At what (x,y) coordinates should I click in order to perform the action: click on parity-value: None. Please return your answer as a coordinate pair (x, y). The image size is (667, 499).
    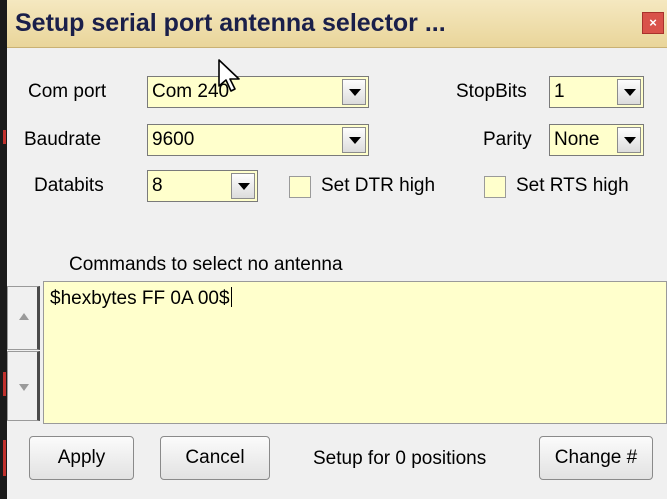
    Looking at the image, I should click on (577, 139).